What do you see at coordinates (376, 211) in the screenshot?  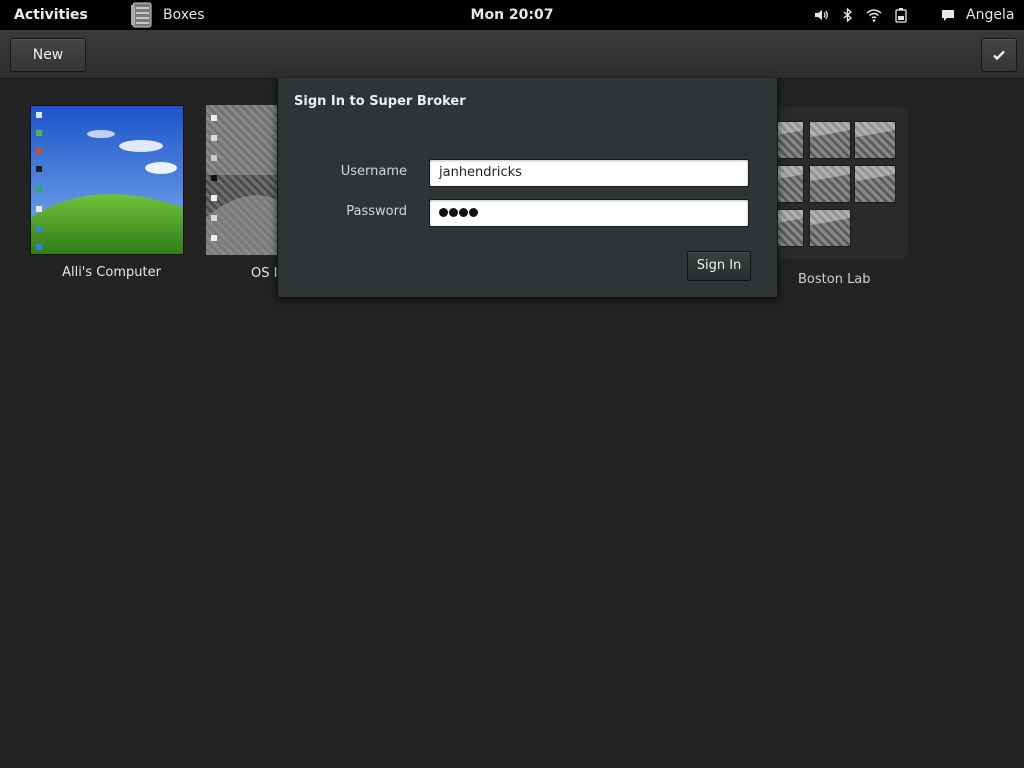 I see `password-label: Password` at bounding box center [376, 211].